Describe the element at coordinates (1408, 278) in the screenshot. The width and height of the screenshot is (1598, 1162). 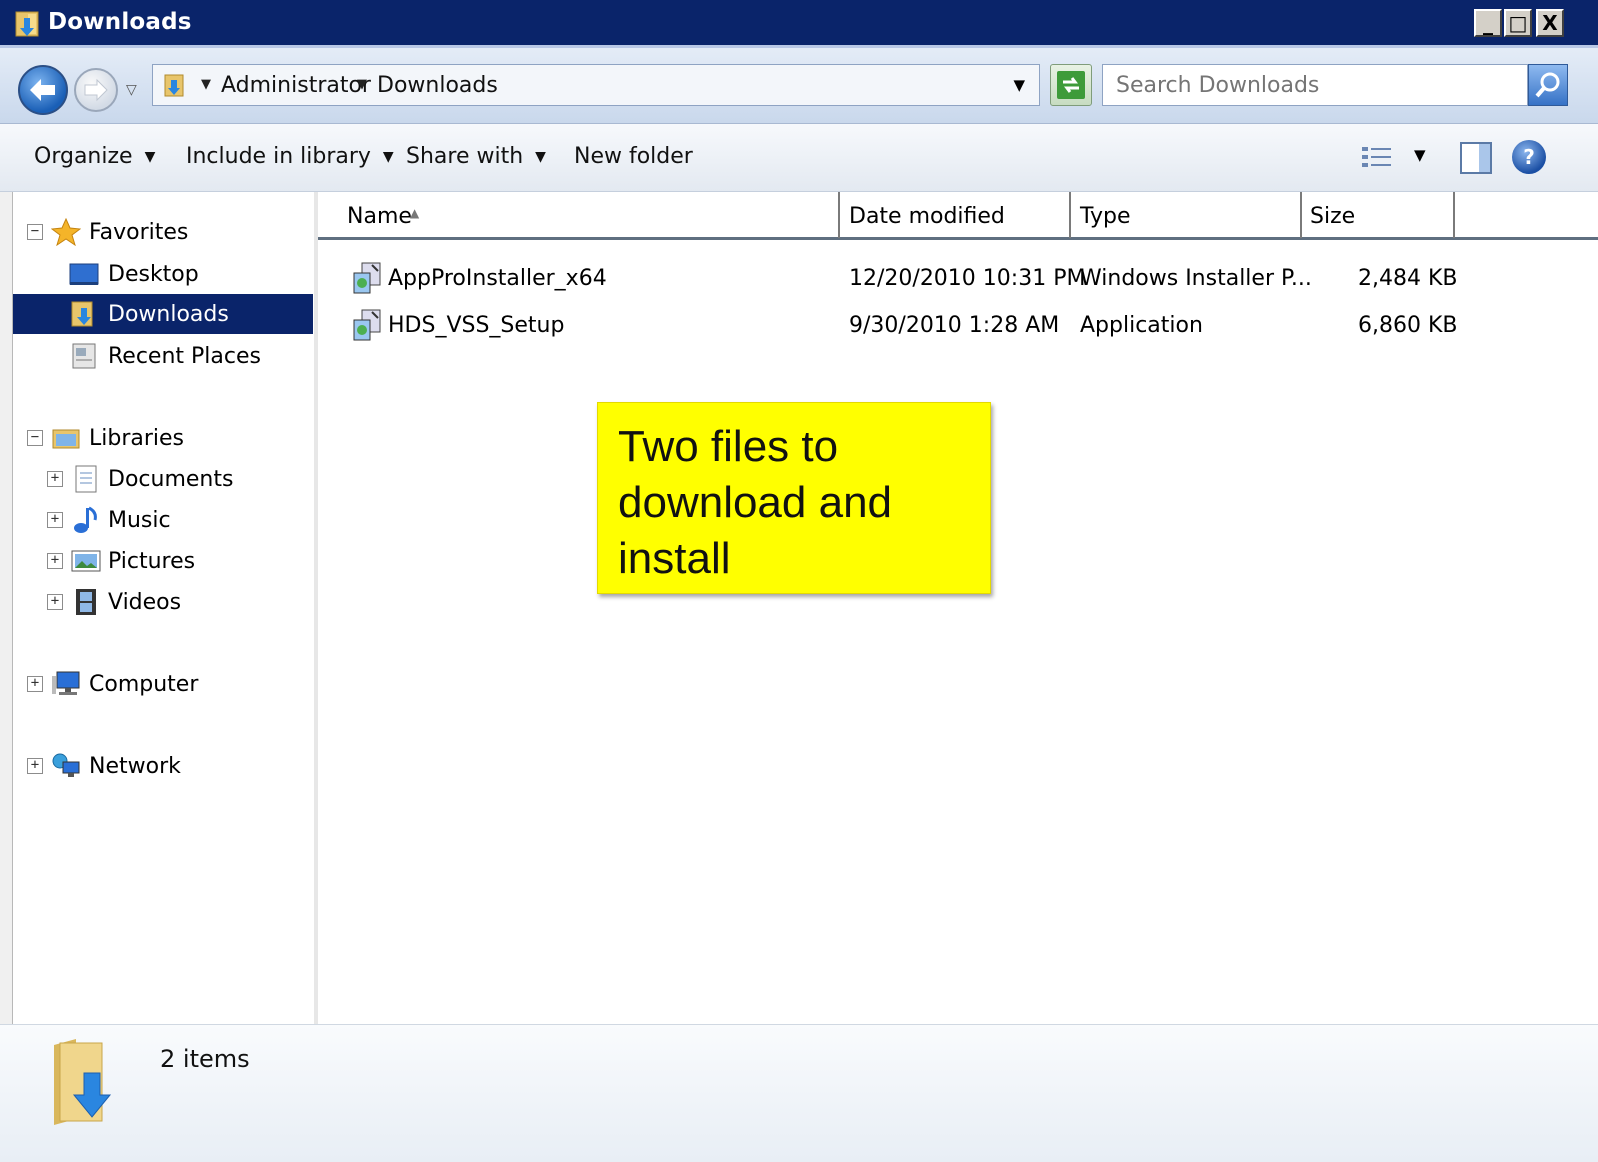
I see `file-size: 2,484 KB` at that location.